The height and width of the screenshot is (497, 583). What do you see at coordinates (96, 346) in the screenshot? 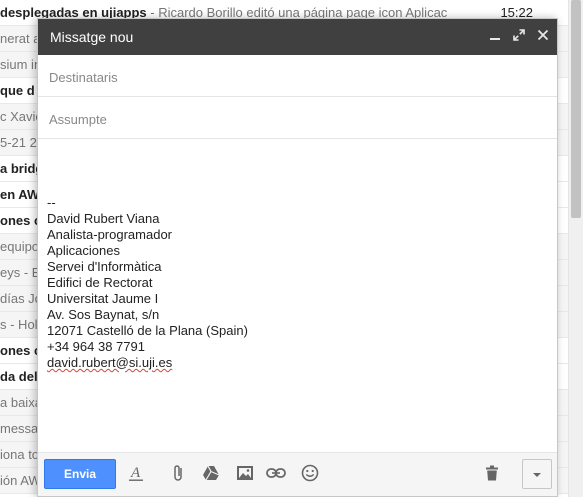
I see `signature-line: +34 964 38 7791` at bounding box center [96, 346].